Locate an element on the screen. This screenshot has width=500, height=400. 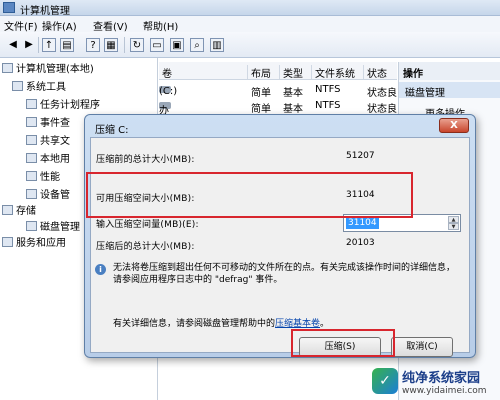
tree-item-root: 计算机管理(本地) is located at coordinates (48, 70).